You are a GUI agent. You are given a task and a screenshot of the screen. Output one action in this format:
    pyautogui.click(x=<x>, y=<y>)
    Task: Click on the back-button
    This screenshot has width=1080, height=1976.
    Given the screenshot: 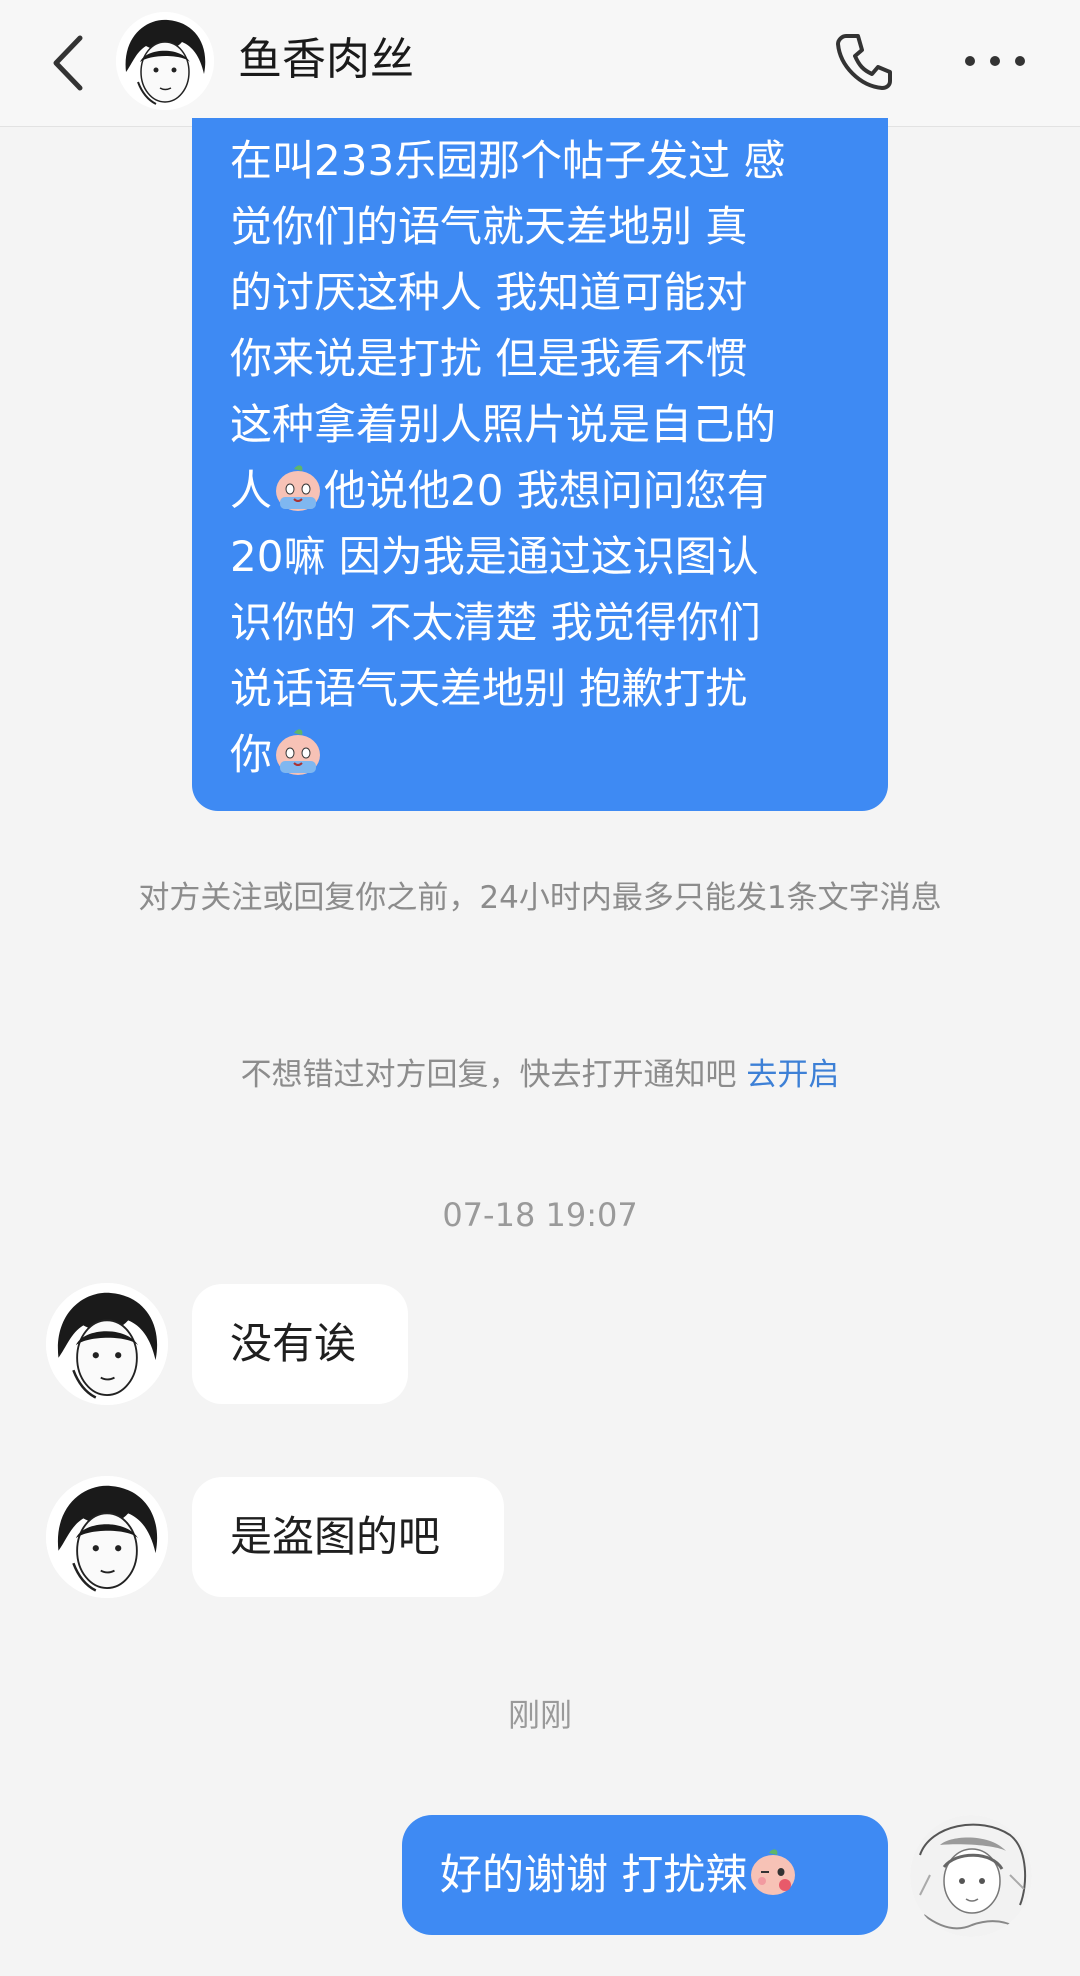 What is the action you would take?
    pyautogui.click(x=70, y=63)
    